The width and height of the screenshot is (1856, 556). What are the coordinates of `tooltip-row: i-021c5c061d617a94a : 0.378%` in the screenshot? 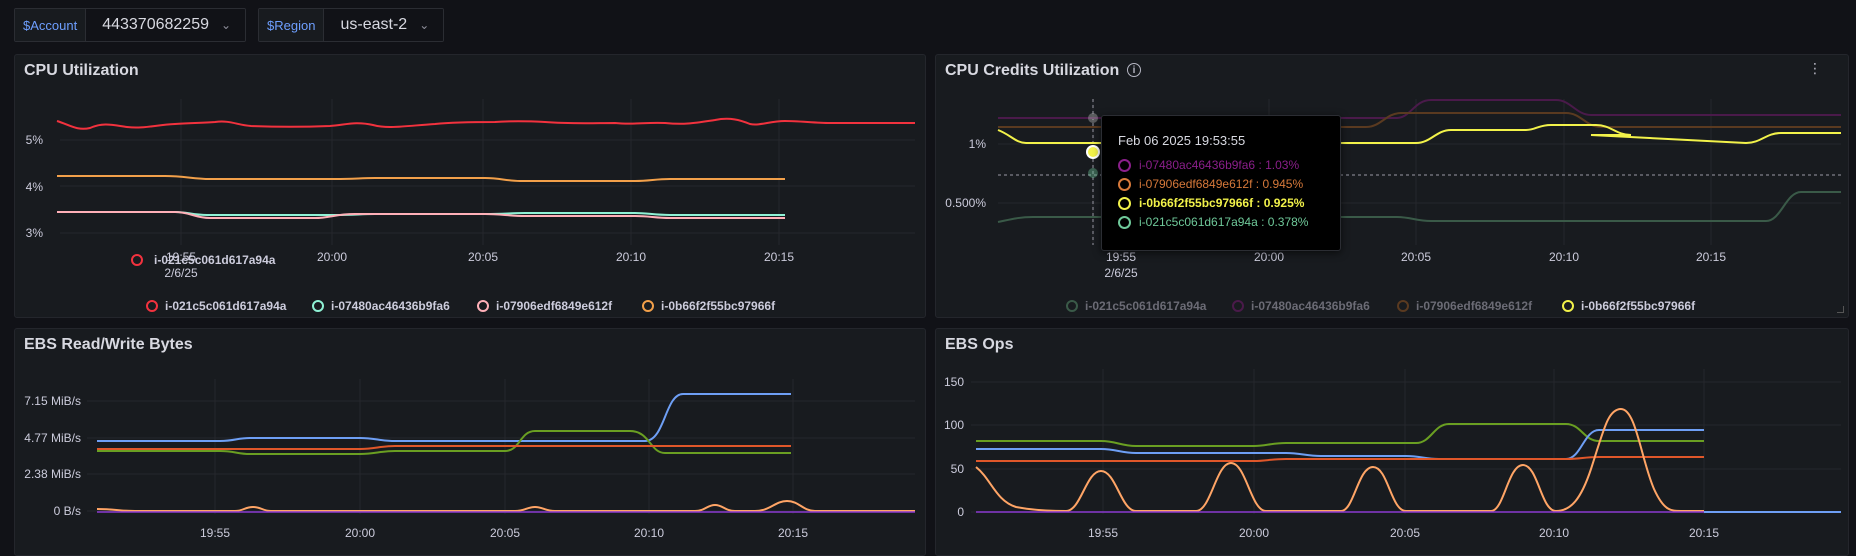 It's located at (1213, 222).